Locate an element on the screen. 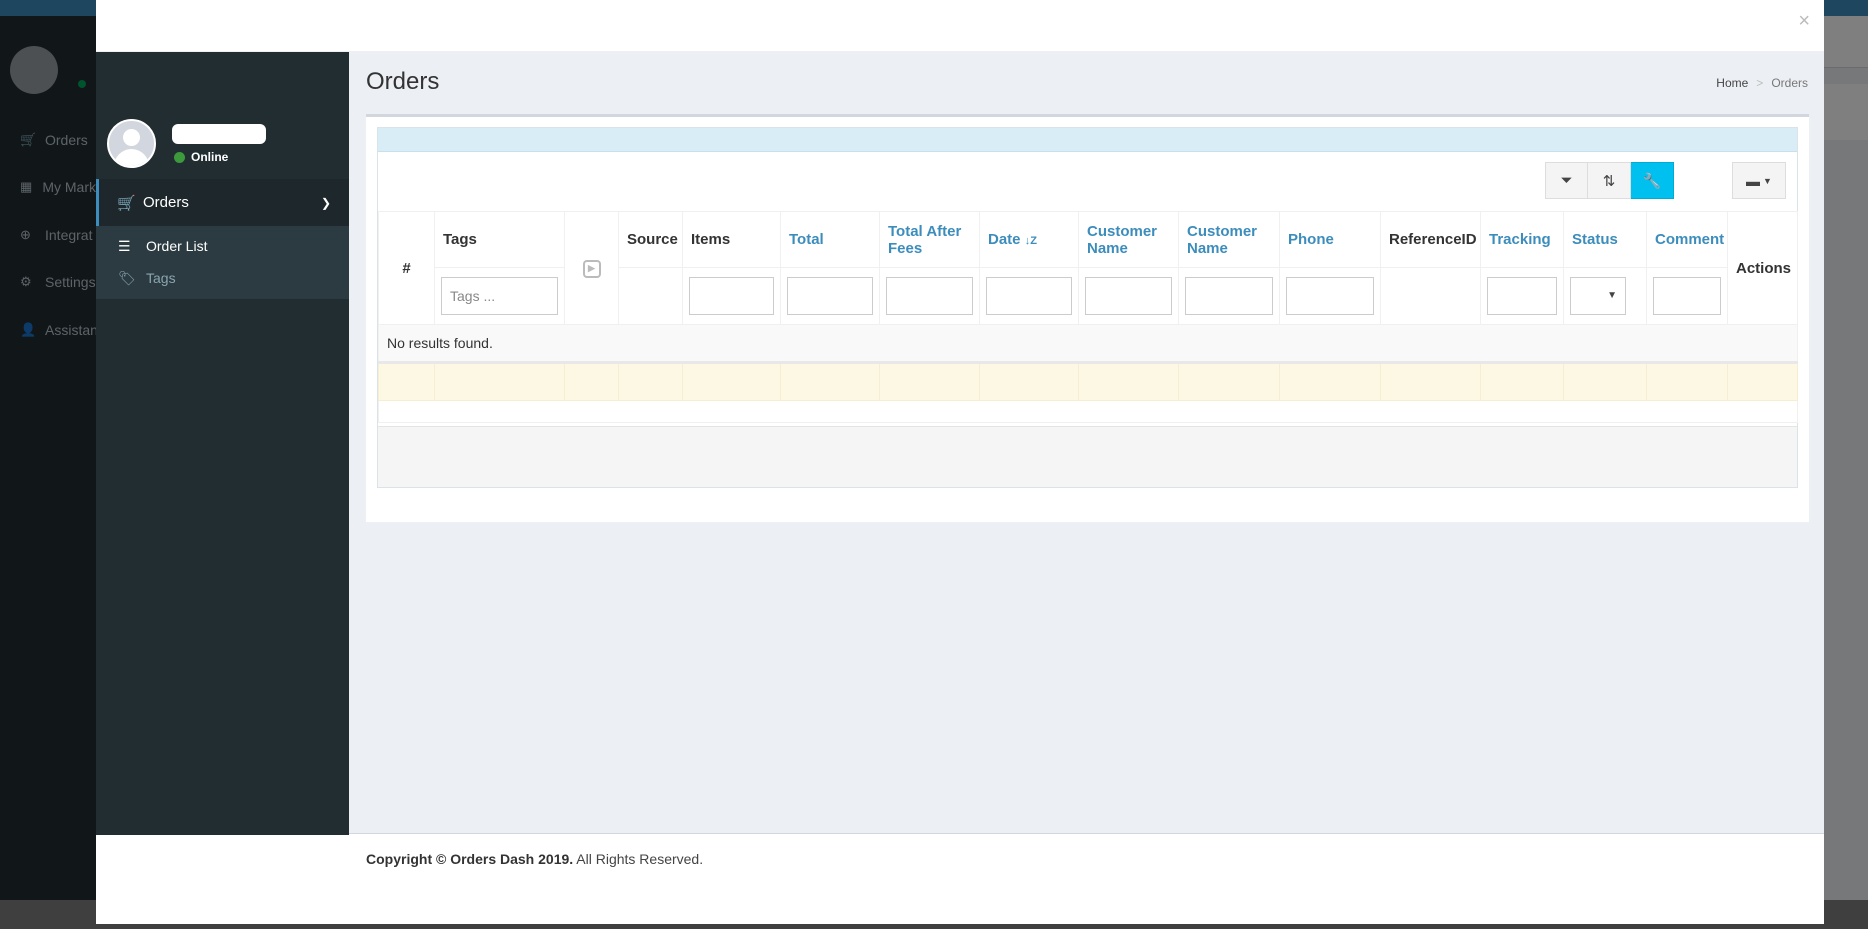 The width and height of the screenshot is (1868, 929). filter-cell-tracking is located at coordinates (1522, 296).